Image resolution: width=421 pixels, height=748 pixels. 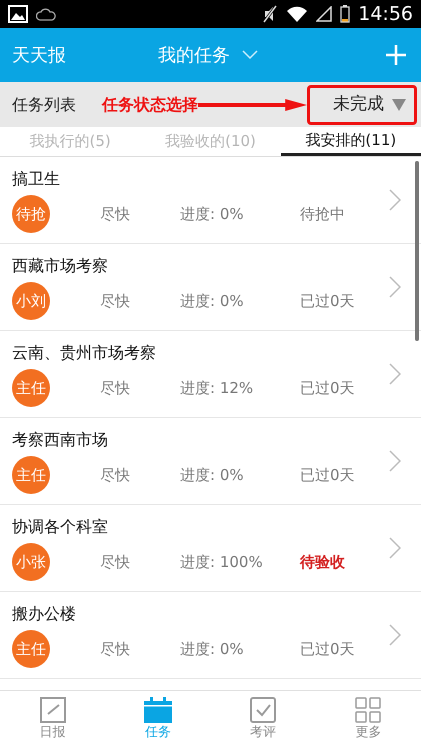 I want to click on cloud-icon, so click(x=46, y=14).